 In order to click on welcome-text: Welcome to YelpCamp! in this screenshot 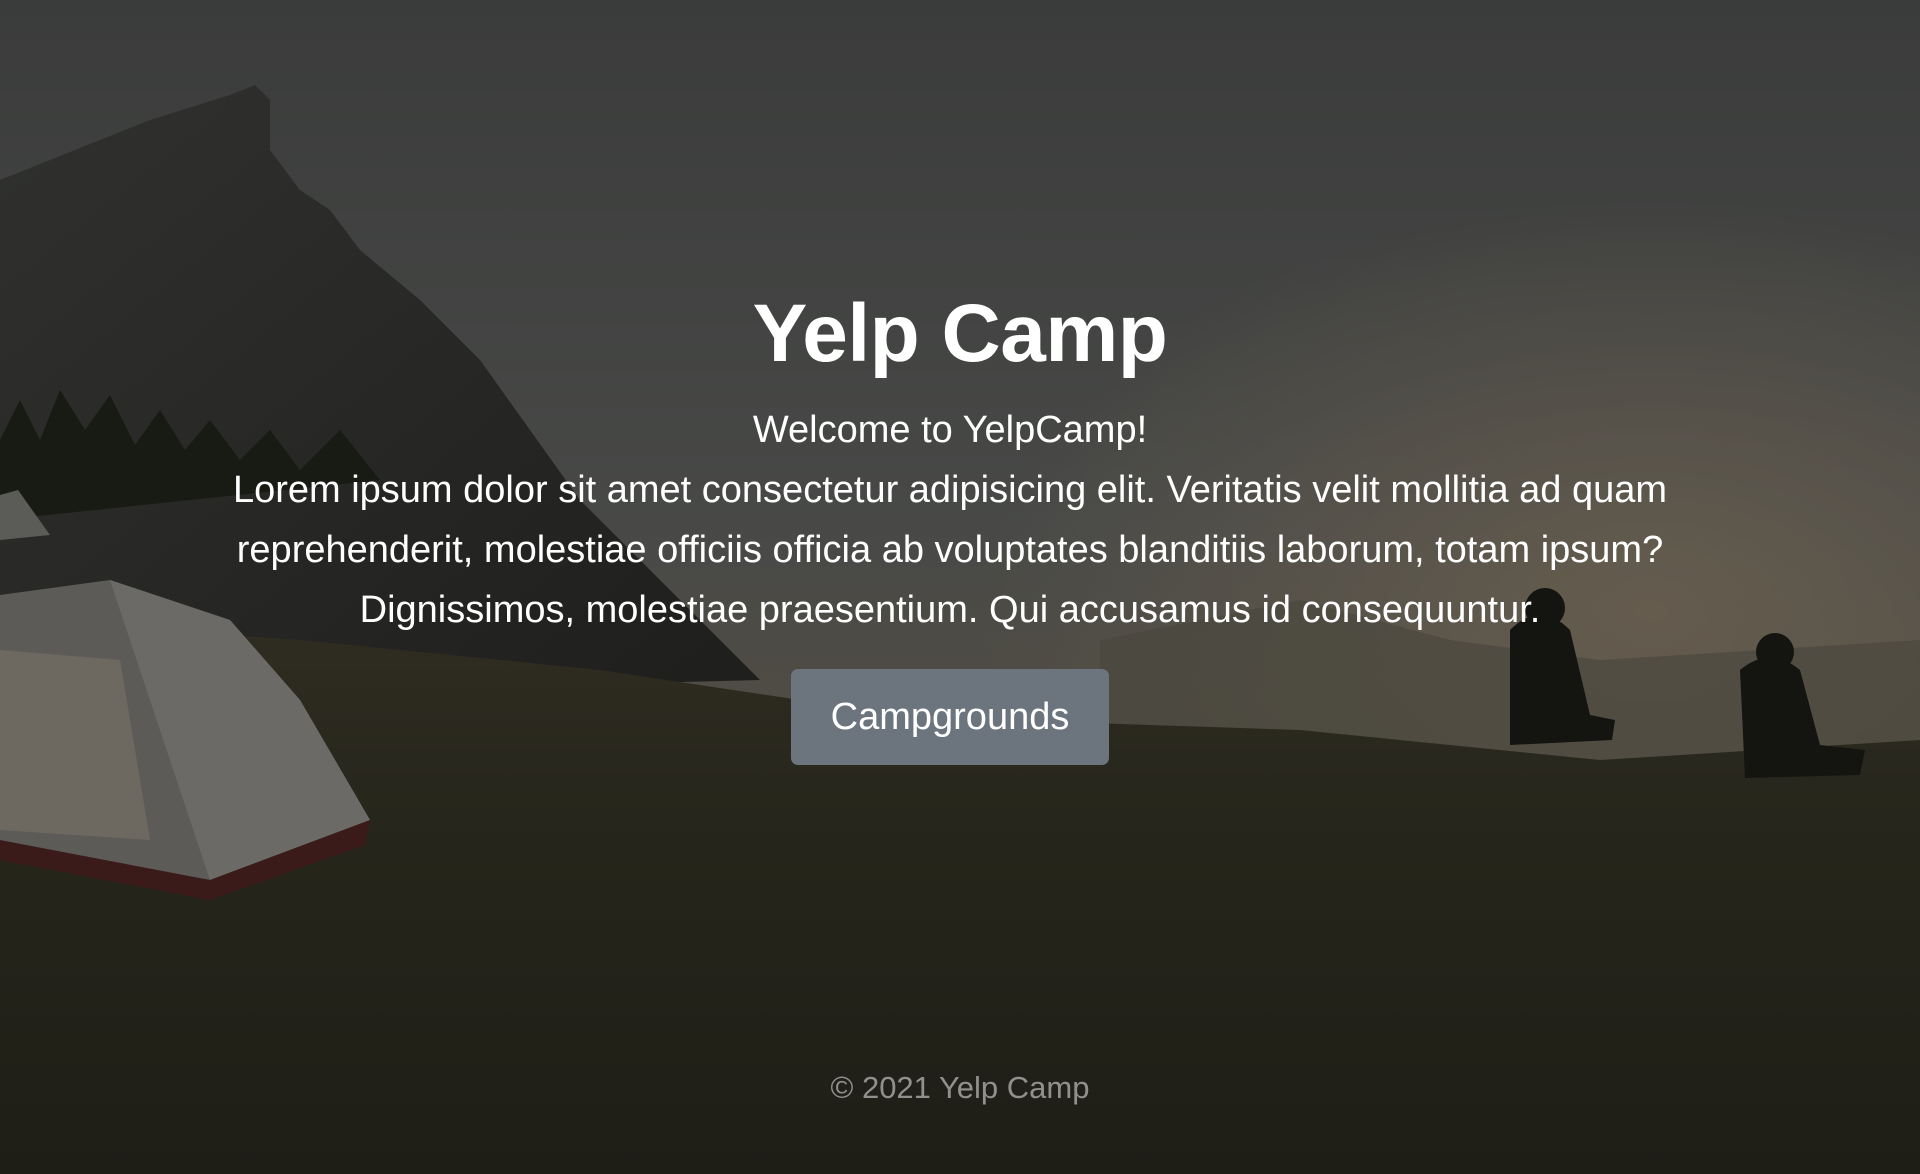, I will do `click(950, 430)`.